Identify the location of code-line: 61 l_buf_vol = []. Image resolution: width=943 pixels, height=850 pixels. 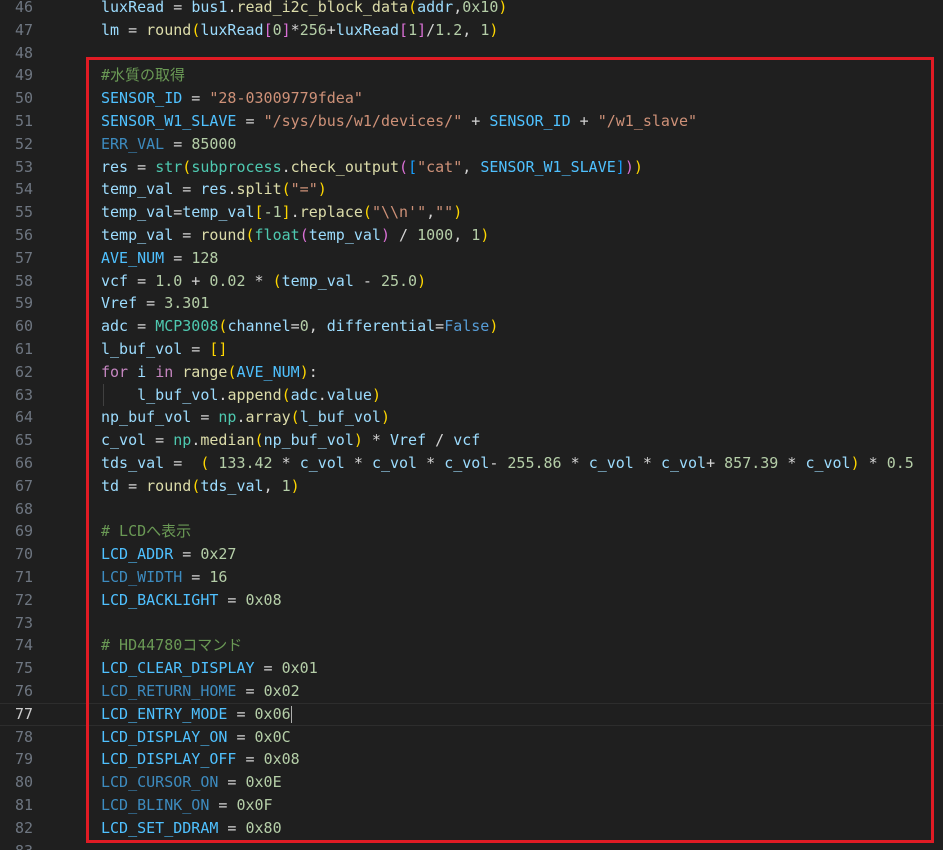
(471, 349).